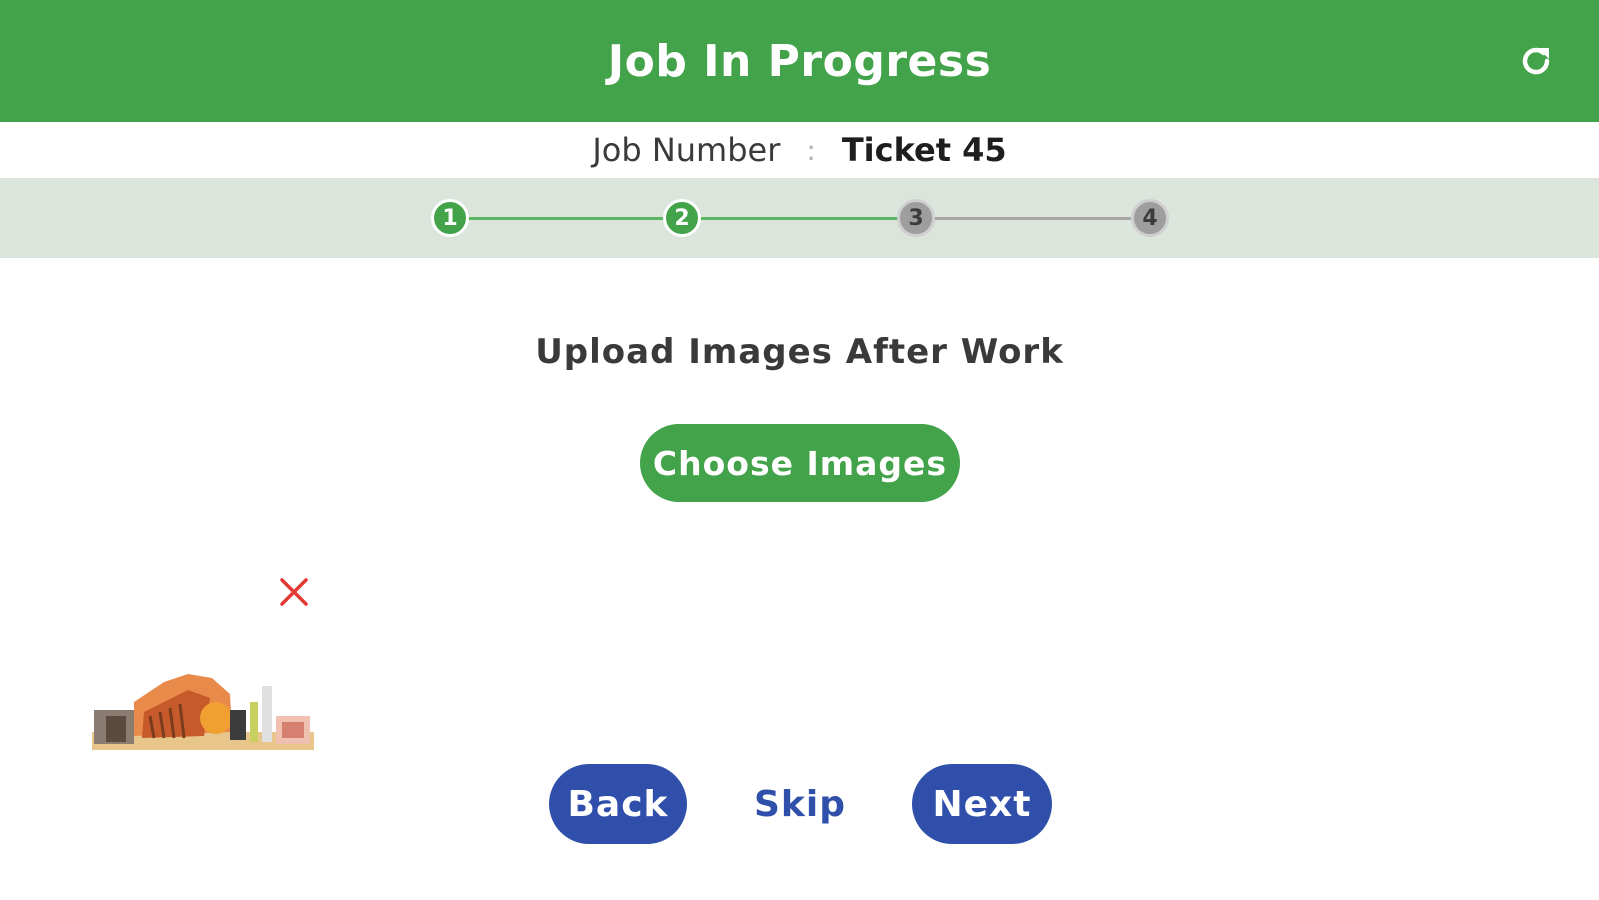  What do you see at coordinates (618, 804) in the screenshot?
I see `back-button: Back` at bounding box center [618, 804].